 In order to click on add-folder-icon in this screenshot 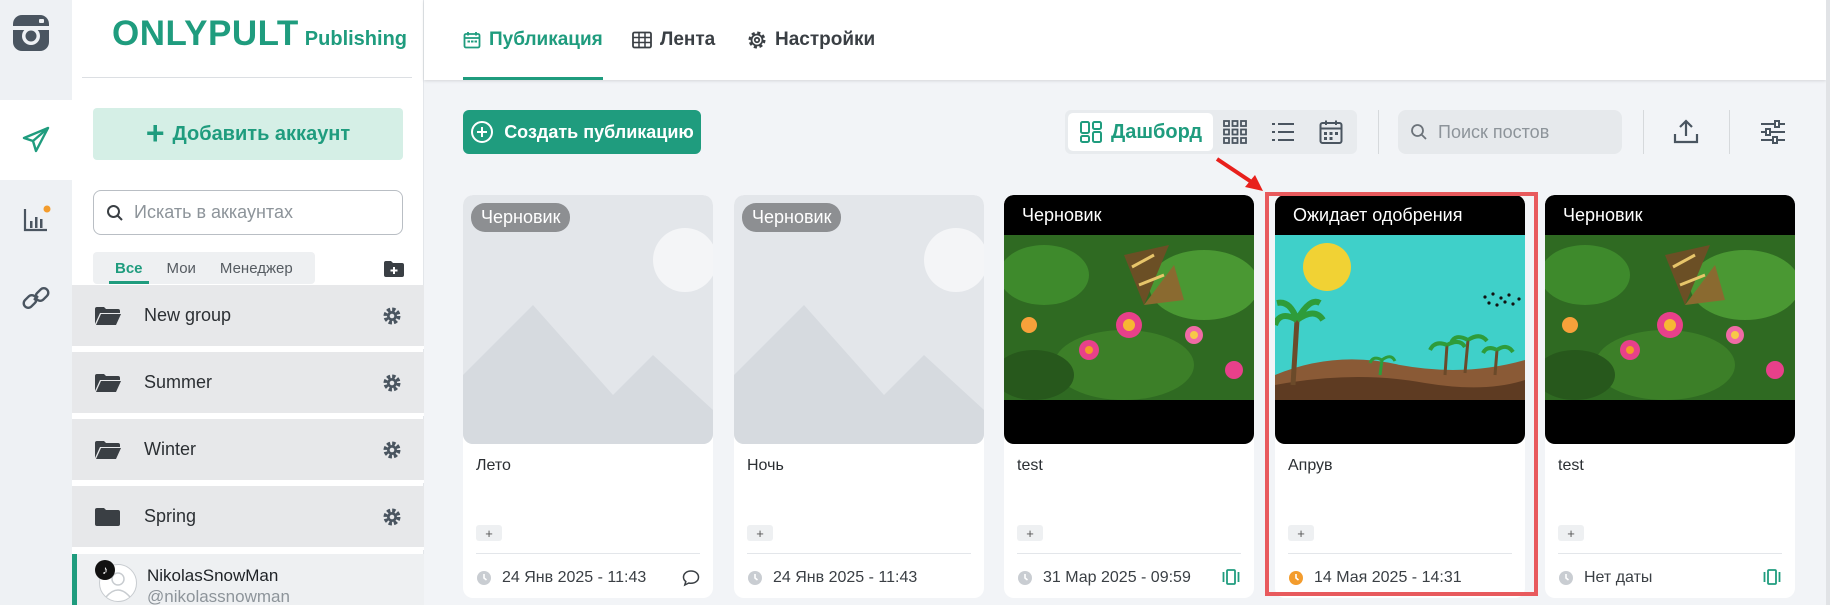, I will do `click(394, 269)`.